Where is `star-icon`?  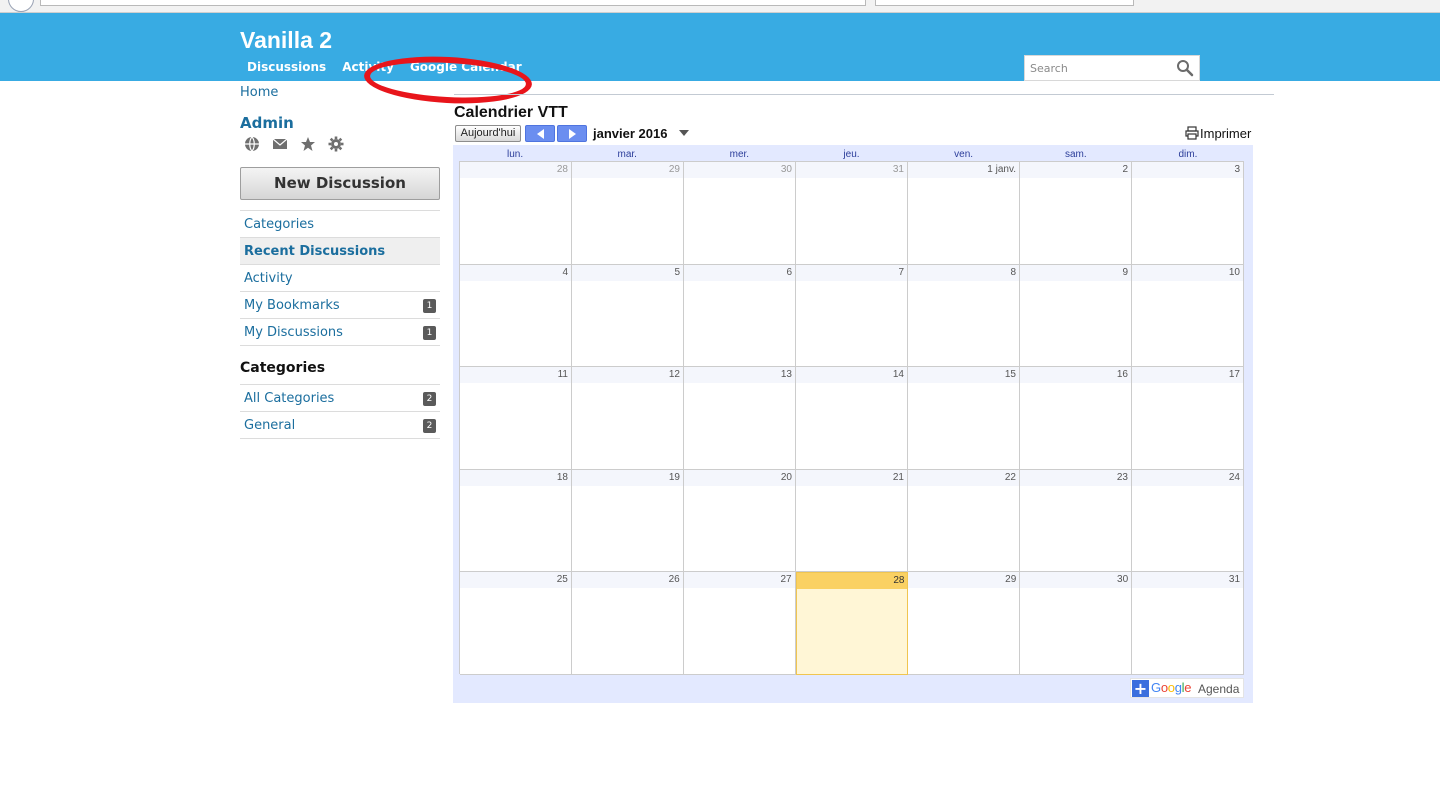
star-icon is located at coordinates (308, 144).